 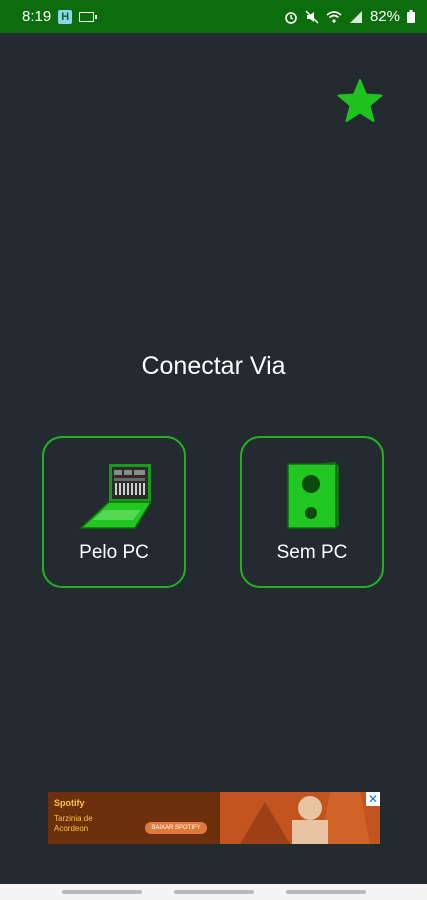 What do you see at coordinates (411, 16) in the screenshot?
I see `battery-icon` at bounding box center [411, 16].